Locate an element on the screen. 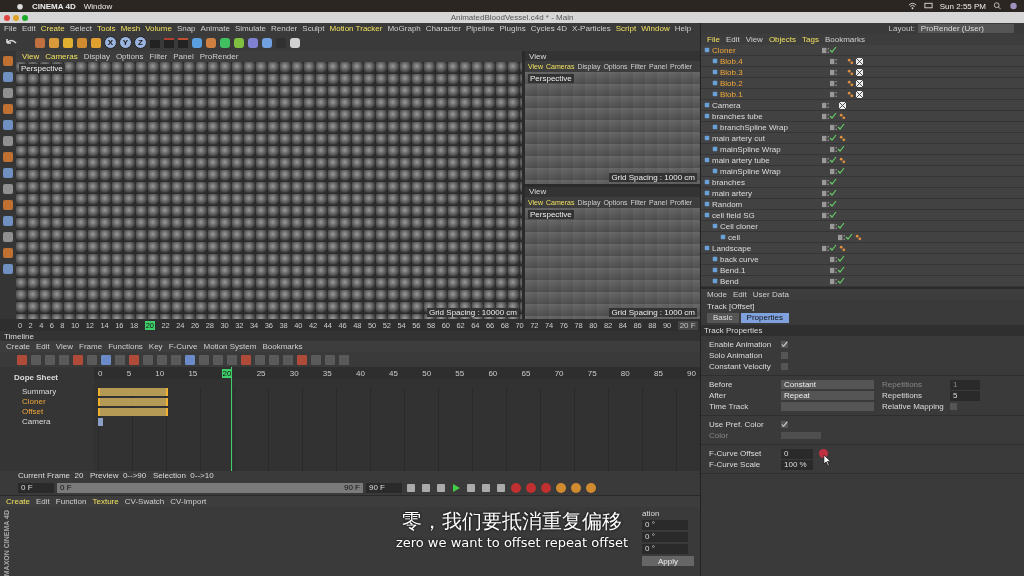  object-name: Bend is located at coordinates (729, 281).